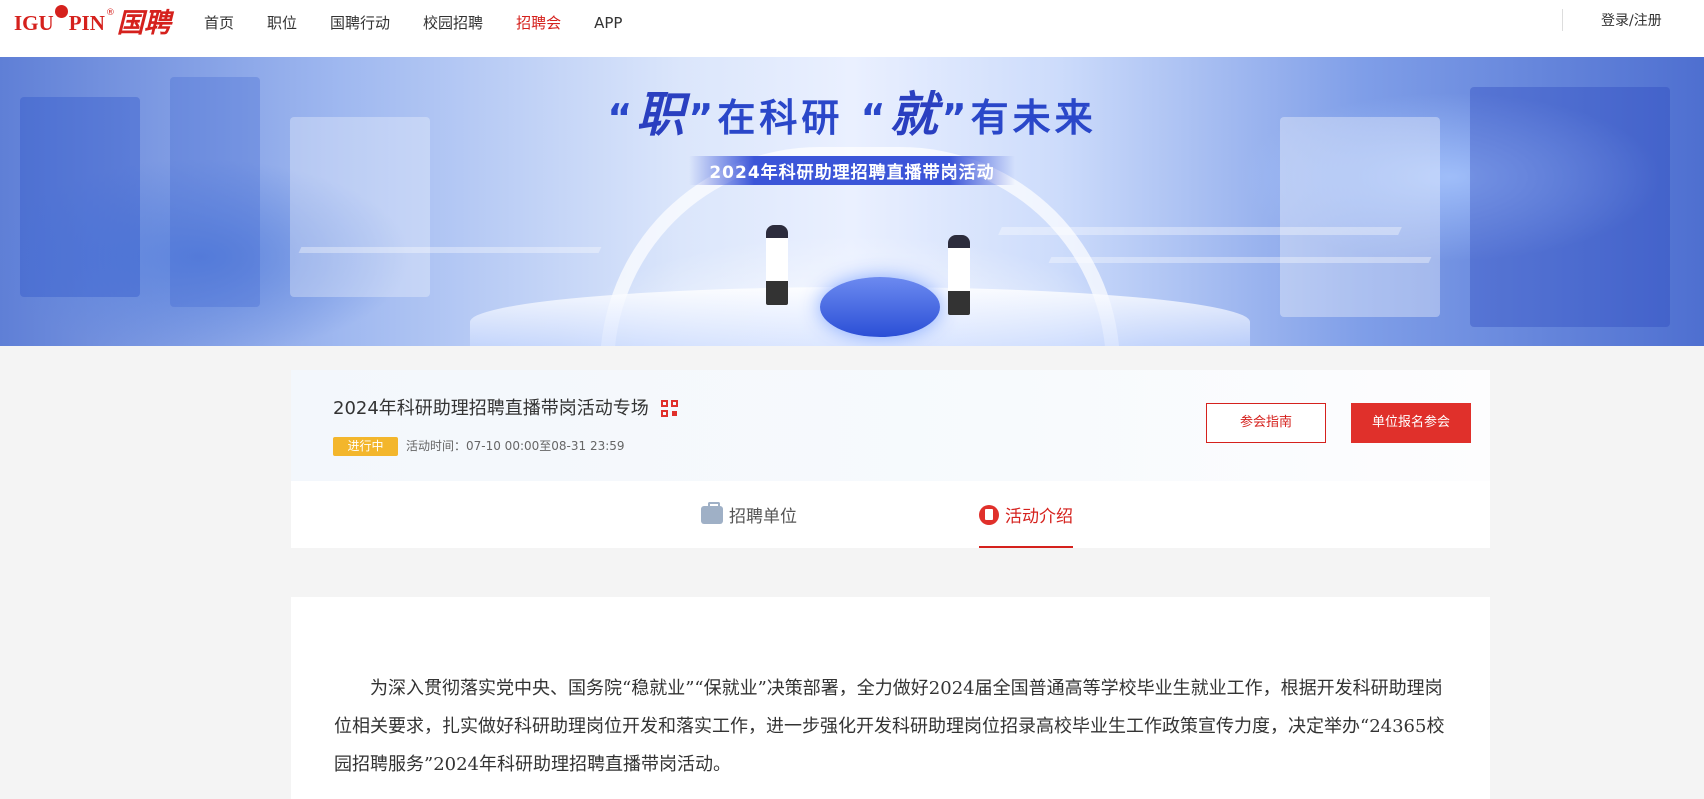 The height and width of the screenshot is (799, 1704). Describe the element at coordinates (852, 116) in the screenshot. I see `slogan-headline: “职”在科研 “就”有未来` at that location.